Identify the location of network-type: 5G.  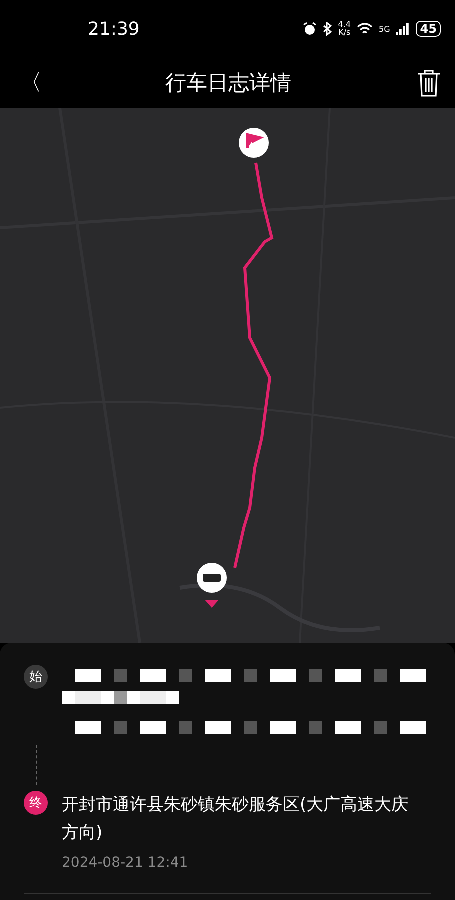
(384, 29).